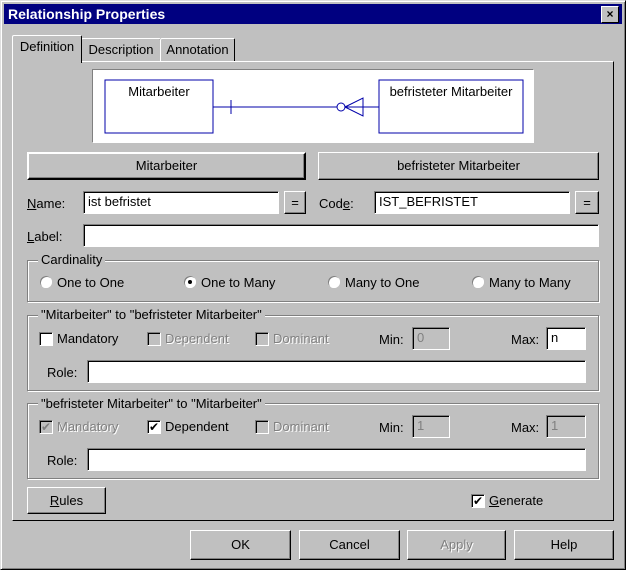  I want to click on tab-description: Description, so click(121, 50).